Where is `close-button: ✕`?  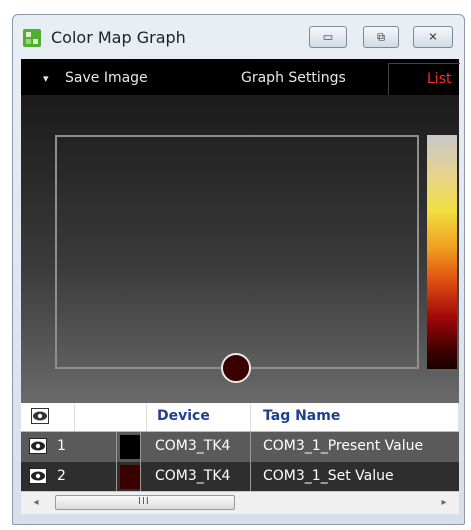
close-button: ✕ is located at coordinates (433, 37).